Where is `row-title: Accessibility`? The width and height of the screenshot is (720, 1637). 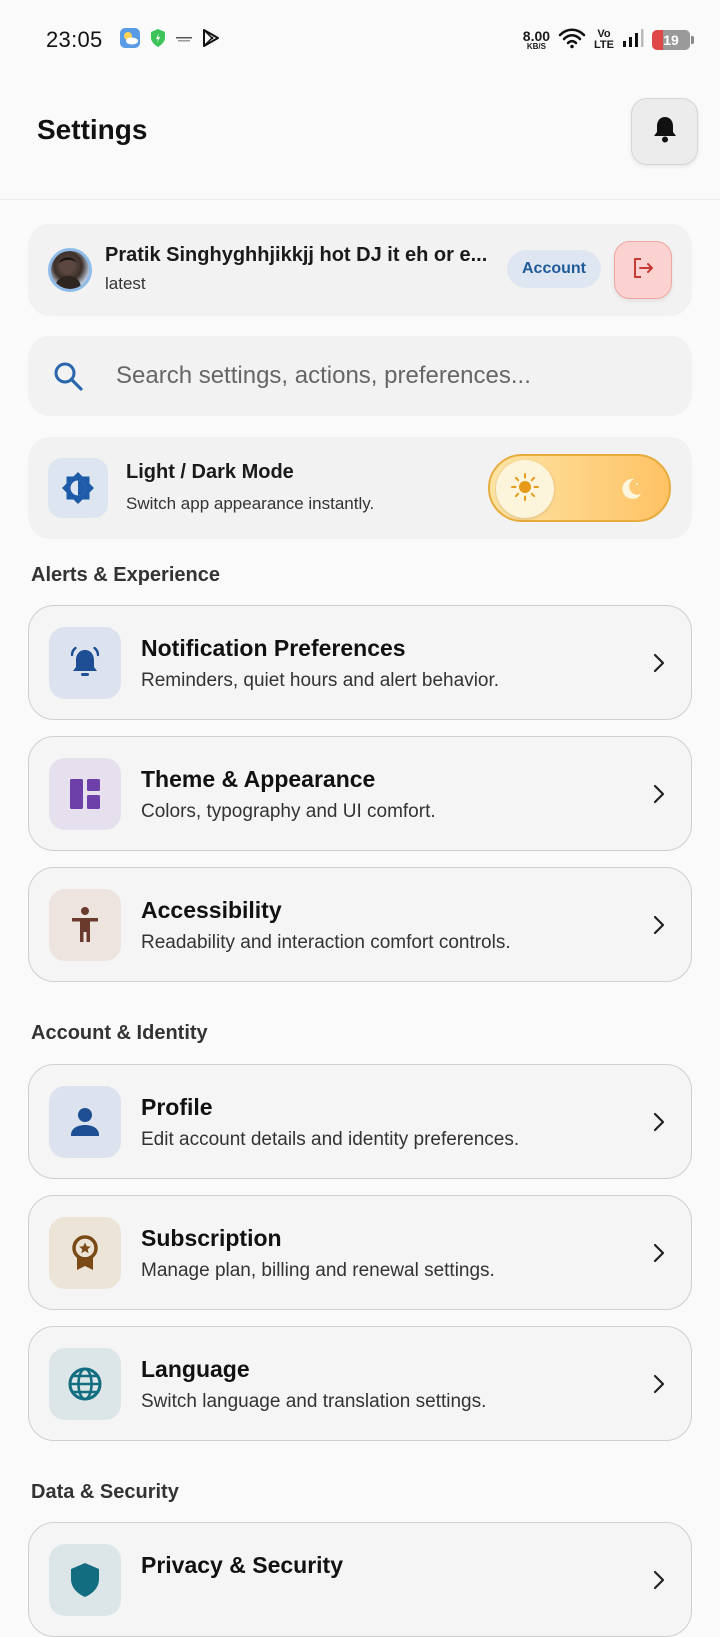
row-title: Accessibility is located at coordinates (211, 910).